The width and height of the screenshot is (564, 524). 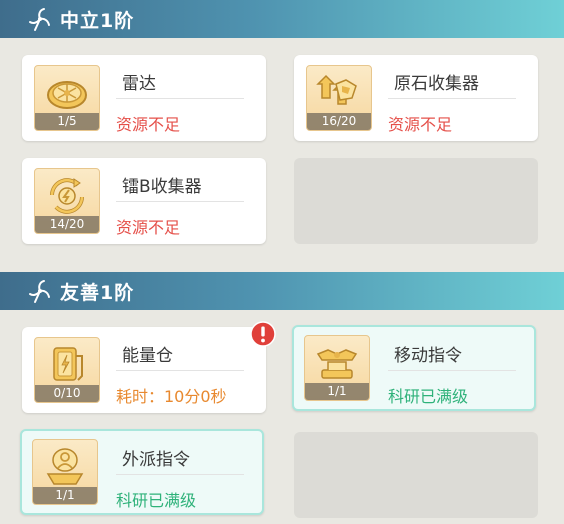 What do you see at coordinates (67, 393) in the screenshot?
I see `level-count: 0/10` at bounding box center [67, 393].